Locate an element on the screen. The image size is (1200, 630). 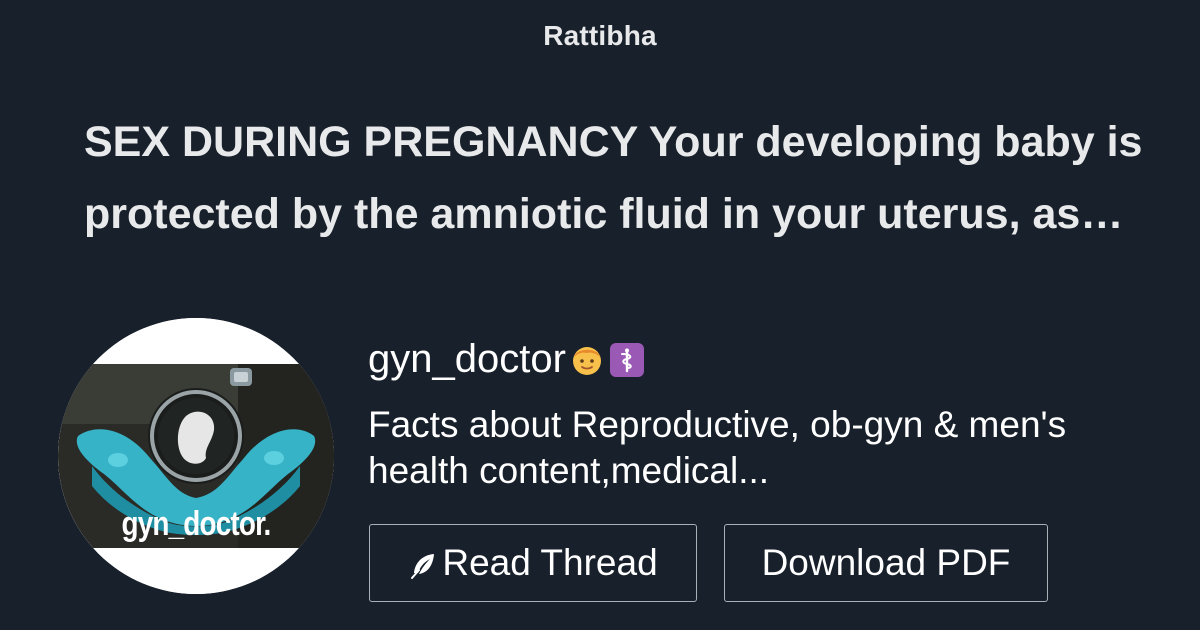
medical-symbol-icon is located at coordinates (626, 359).